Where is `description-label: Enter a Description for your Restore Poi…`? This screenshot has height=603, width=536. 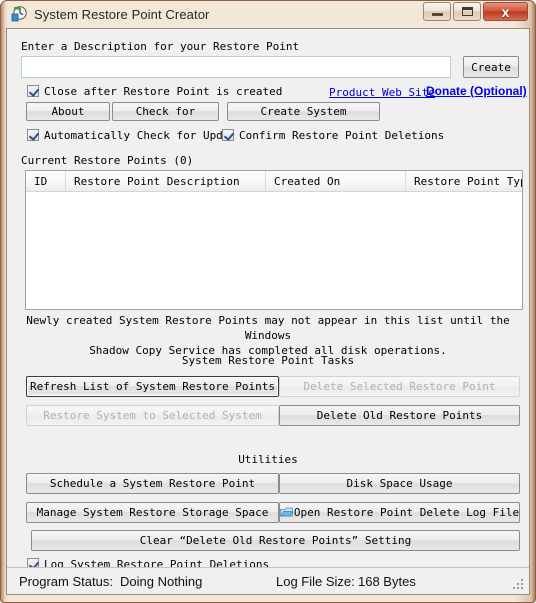 description-label: Enter a Description for your Restore Poi… is located at coordinates (160, 46).